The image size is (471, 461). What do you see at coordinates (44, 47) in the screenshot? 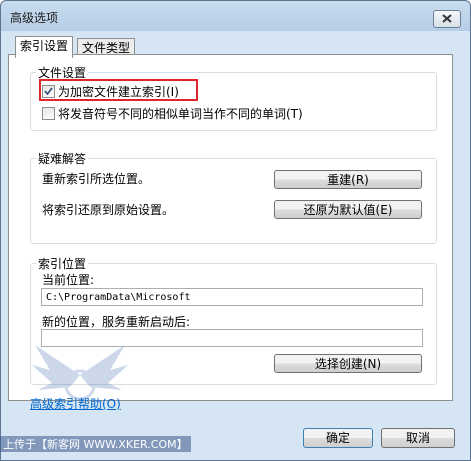
I see `tab-index-settings: 索引设置` at bounding box center [44, 47].